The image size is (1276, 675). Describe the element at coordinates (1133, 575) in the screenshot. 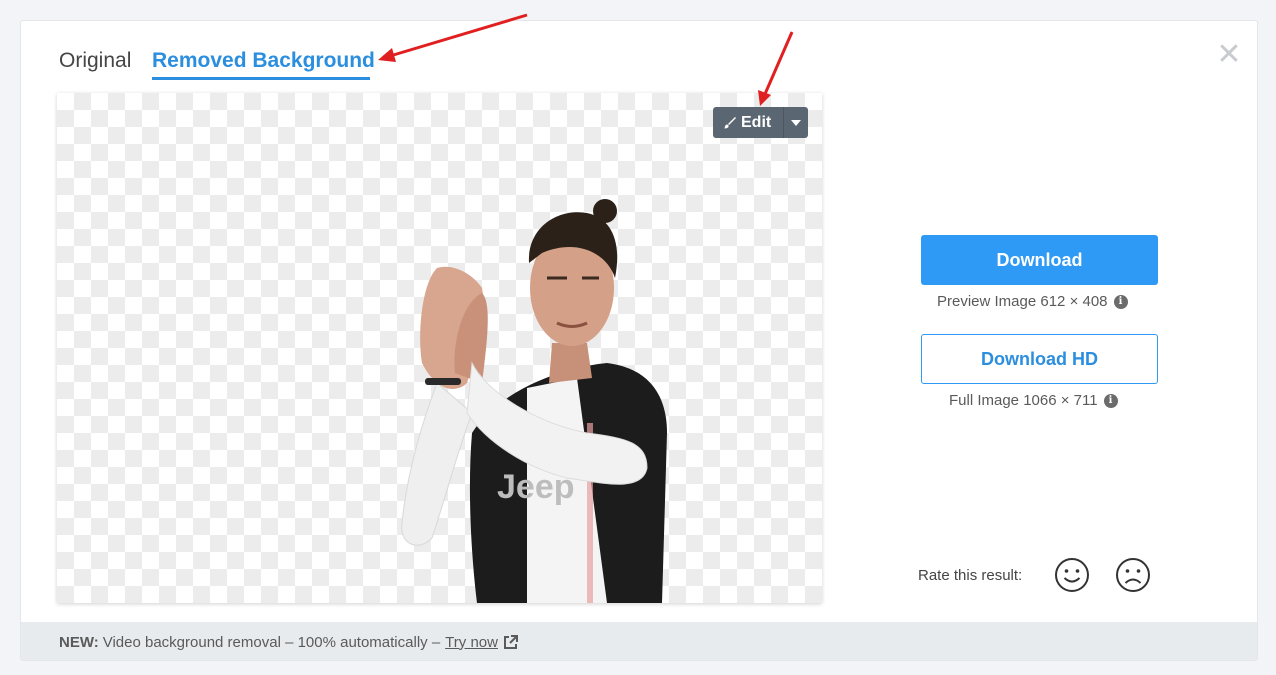

I see `frown-icon` at that location.